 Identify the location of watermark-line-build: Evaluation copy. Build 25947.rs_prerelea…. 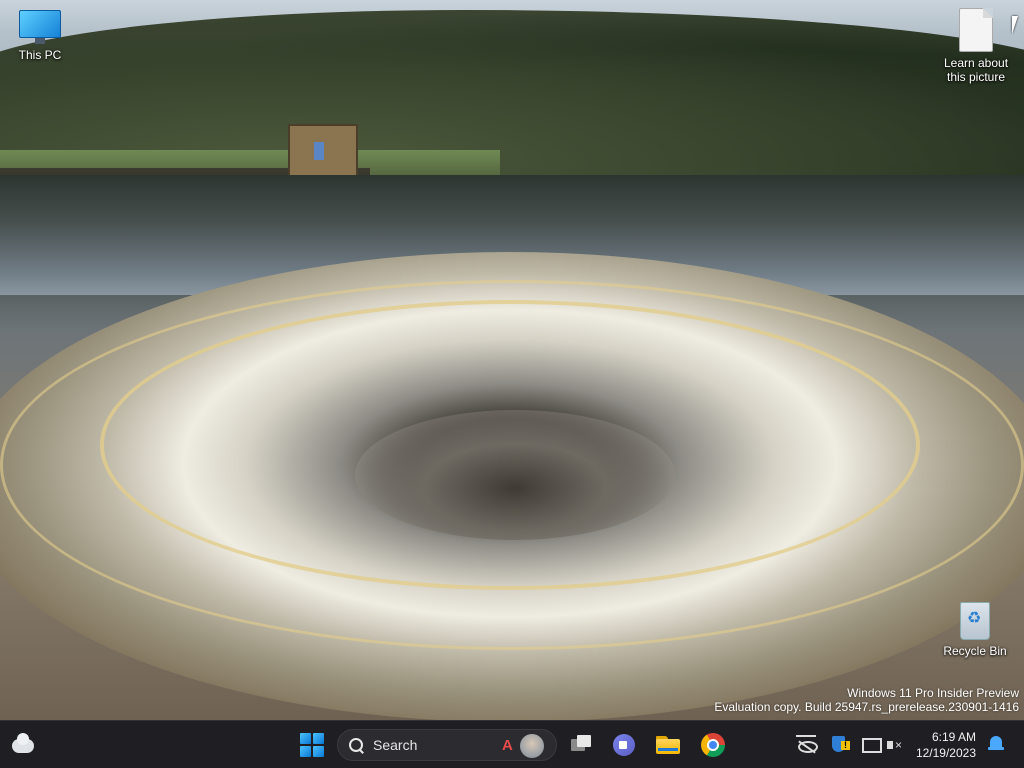
(866, 707).